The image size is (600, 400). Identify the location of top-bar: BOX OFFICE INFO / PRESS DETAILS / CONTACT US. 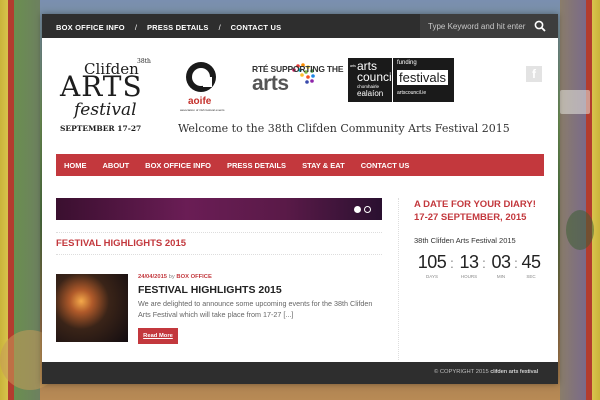
(300, 26).